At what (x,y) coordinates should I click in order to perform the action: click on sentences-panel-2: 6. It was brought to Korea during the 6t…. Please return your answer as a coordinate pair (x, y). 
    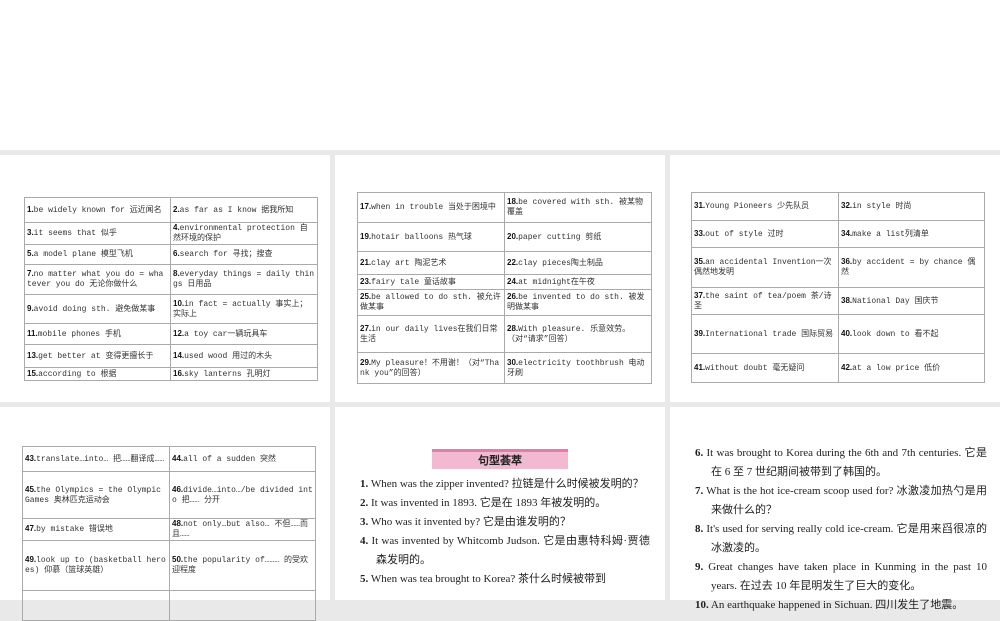
    Looking at the image, I should click on (835, 509).